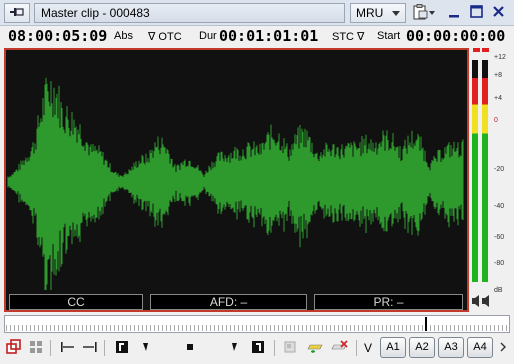 This screenshot has width=514, height=364. What do you see at coordinates (393, 347) in the screenshot?
I see `audio-track-a1-button: A1` at bounding box center [393, 347].